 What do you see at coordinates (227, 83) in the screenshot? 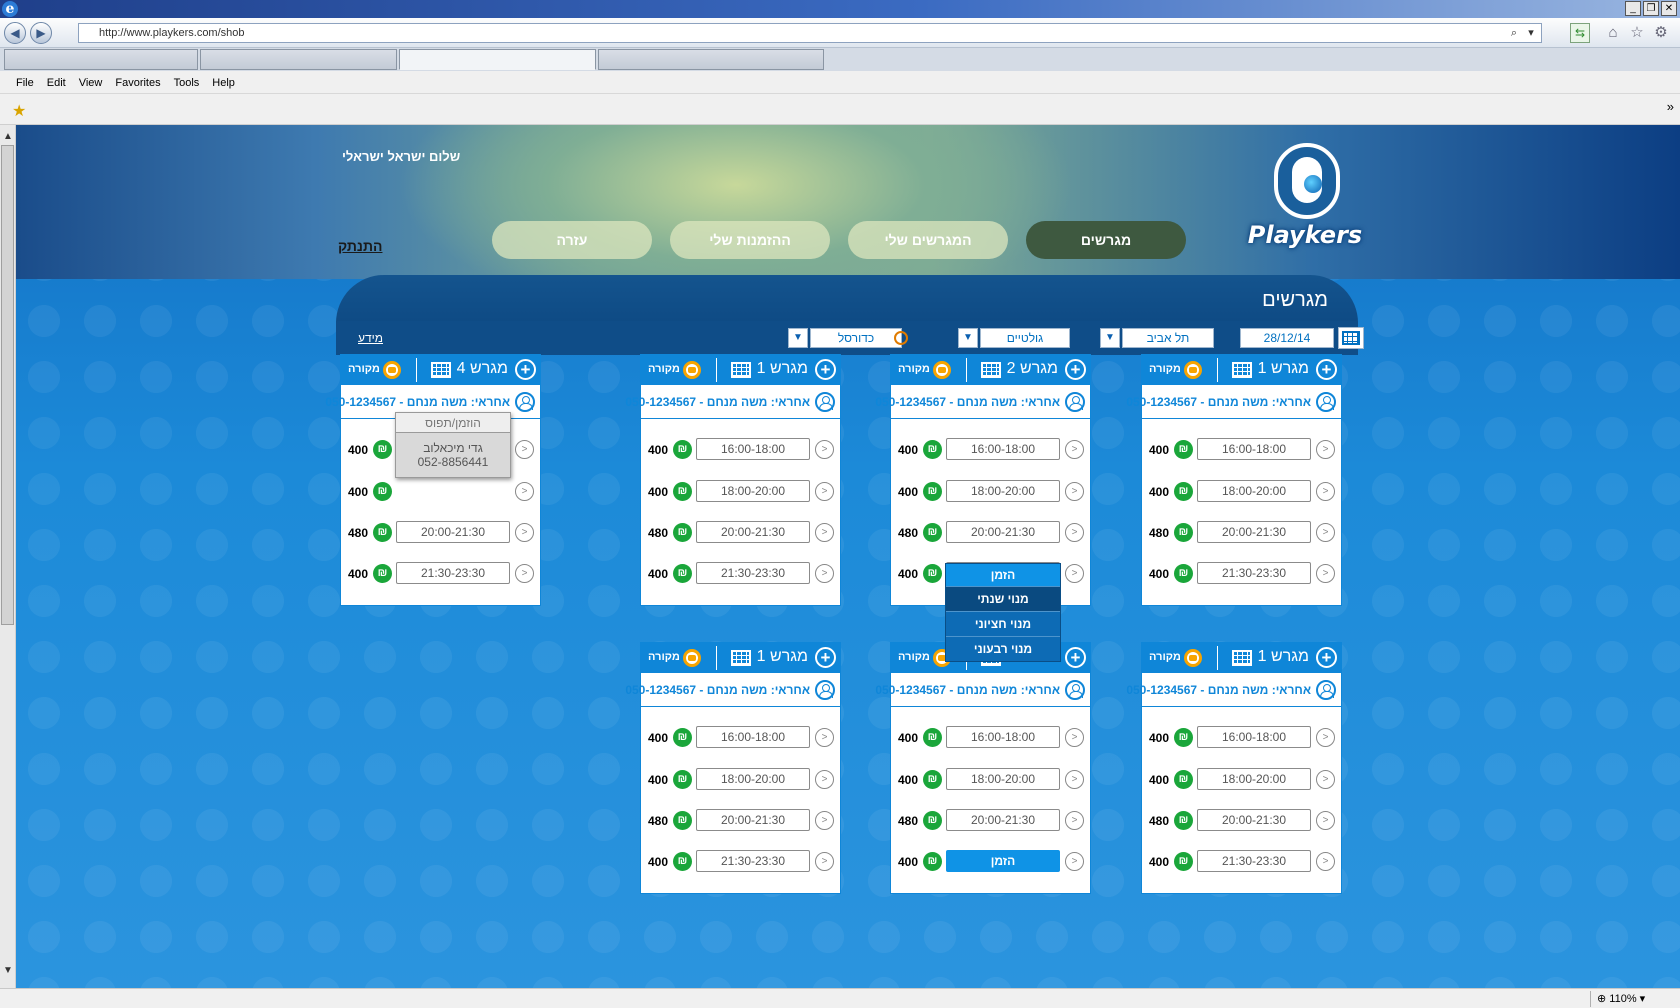
I see `menu-help: Help` at bounding box center [227, 83].